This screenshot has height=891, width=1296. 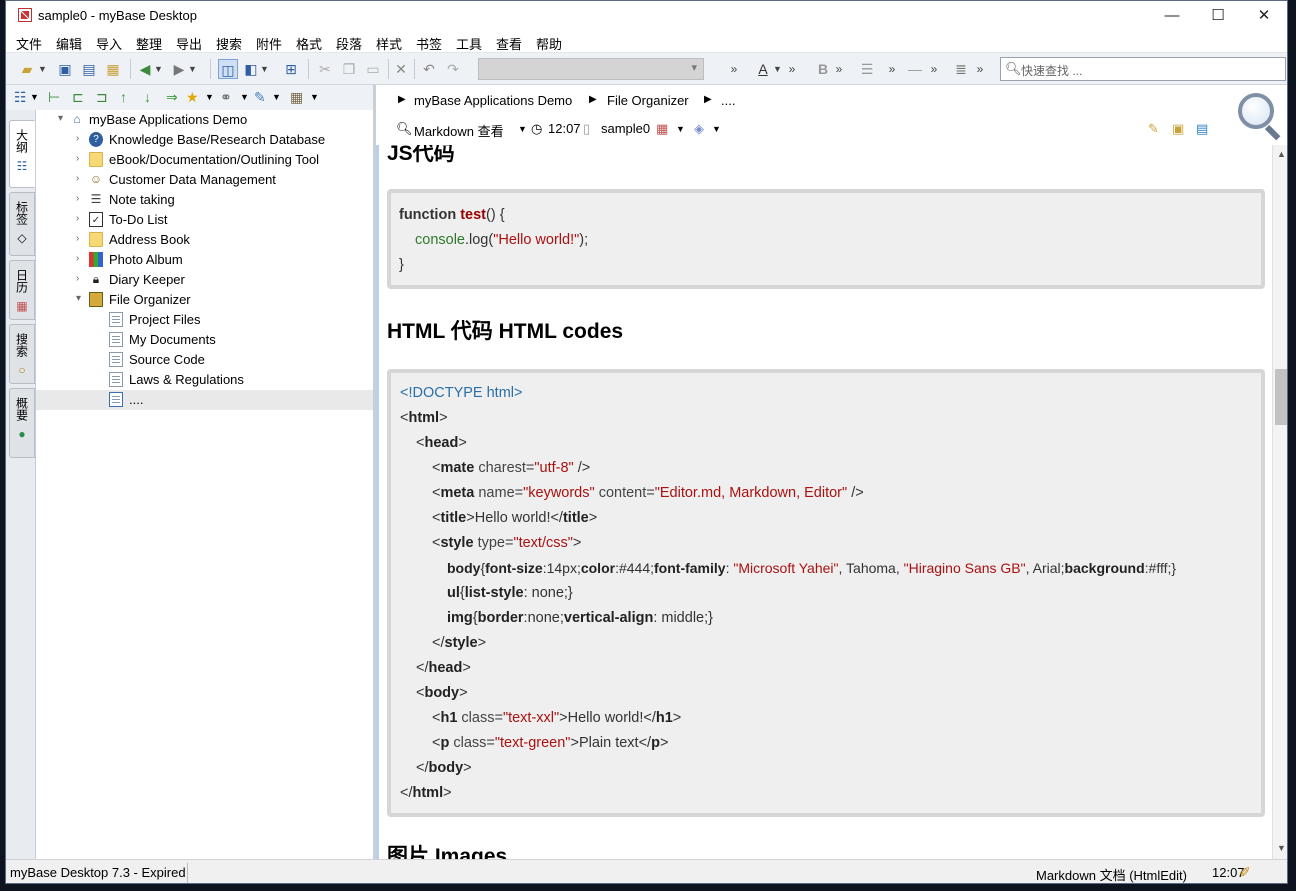 I want to click on chevron-down-icon: ▾, so click(x=78, y=298).